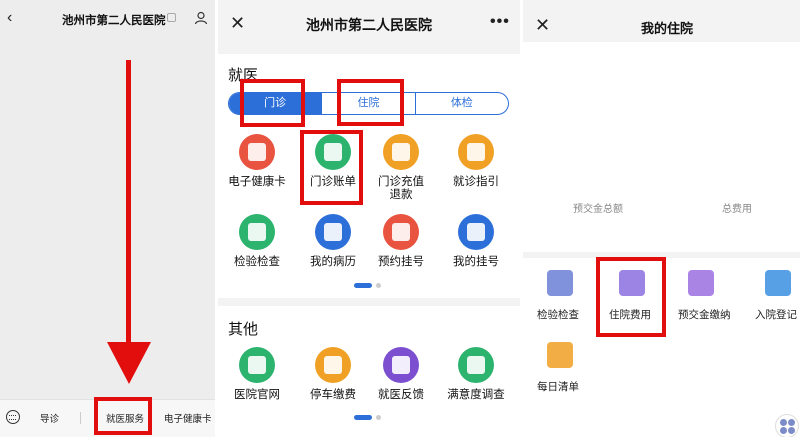  Describe the element at coordinates (560, 355) in the screenshot. I see `list-icon` at that location.